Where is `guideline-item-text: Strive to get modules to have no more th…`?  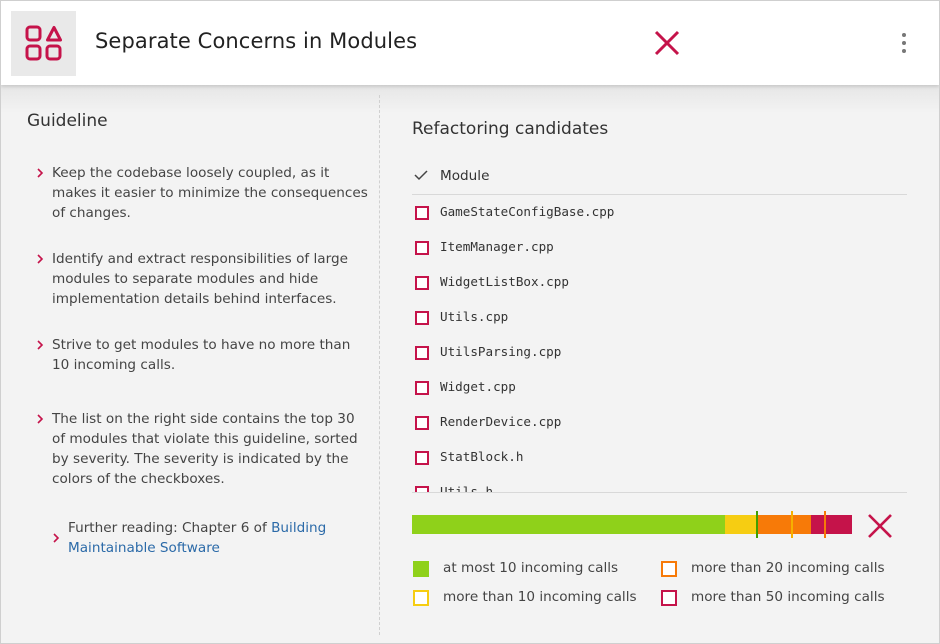
guideline-item-text: Strive to get modules to have no more th… is located at coordinates (201, 355).